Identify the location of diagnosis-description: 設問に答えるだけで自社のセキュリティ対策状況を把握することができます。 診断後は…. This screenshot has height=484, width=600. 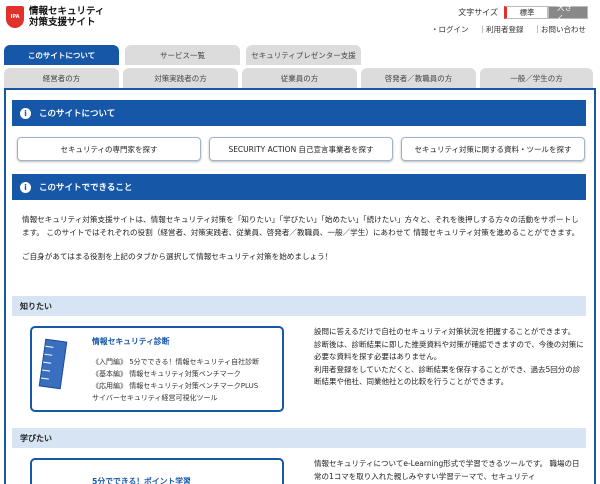
(449, 357).